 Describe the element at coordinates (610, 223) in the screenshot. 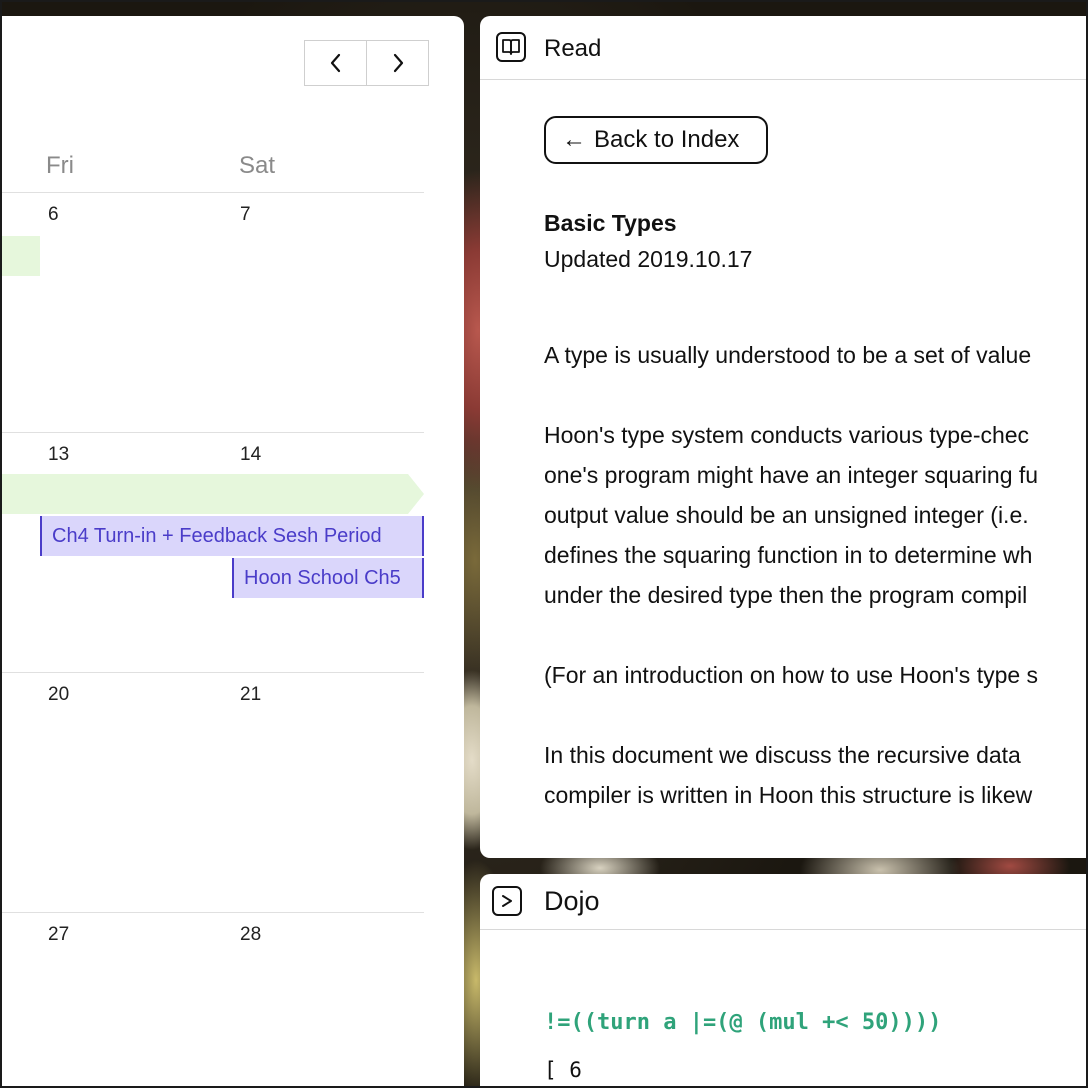

I see `document-title: Basic Types` at that location.